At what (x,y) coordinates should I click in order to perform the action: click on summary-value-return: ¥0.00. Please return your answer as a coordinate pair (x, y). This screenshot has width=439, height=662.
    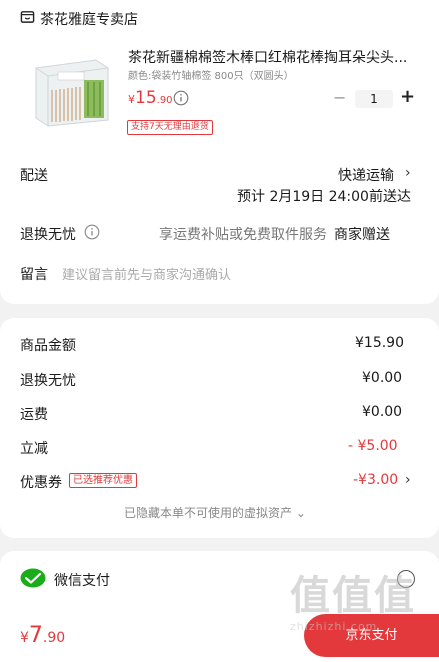
    Looking at the image, I should click on (382, 378).